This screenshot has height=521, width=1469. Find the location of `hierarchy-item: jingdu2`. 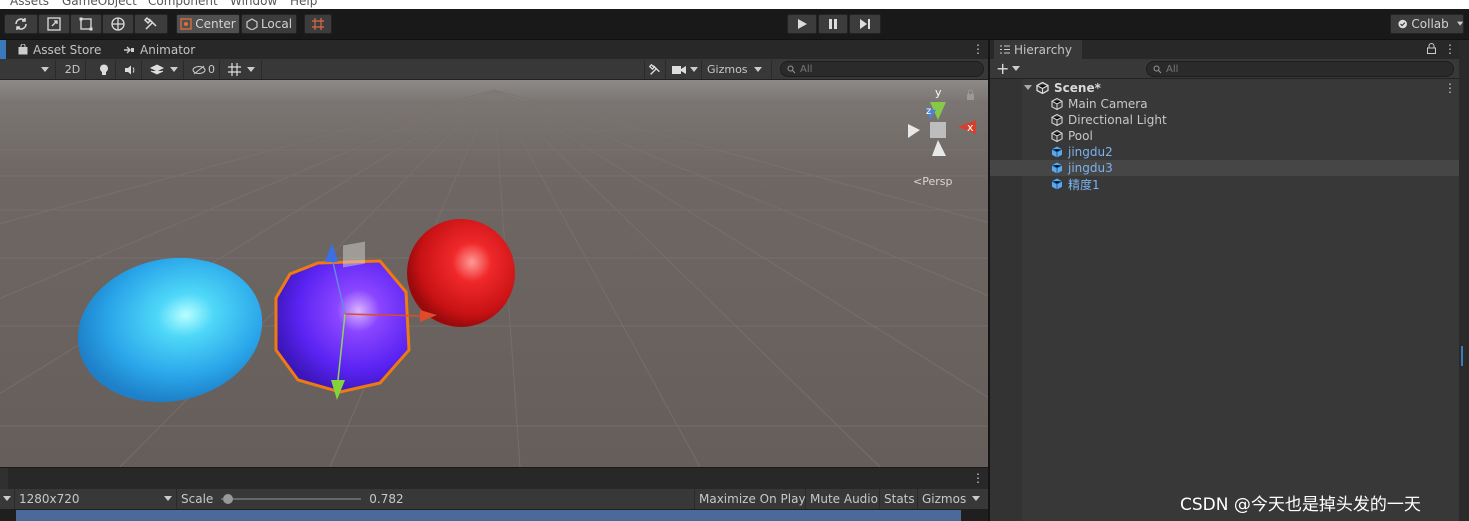

hierarchy-item: jingdu2 is located at coordinates (1224, 152).